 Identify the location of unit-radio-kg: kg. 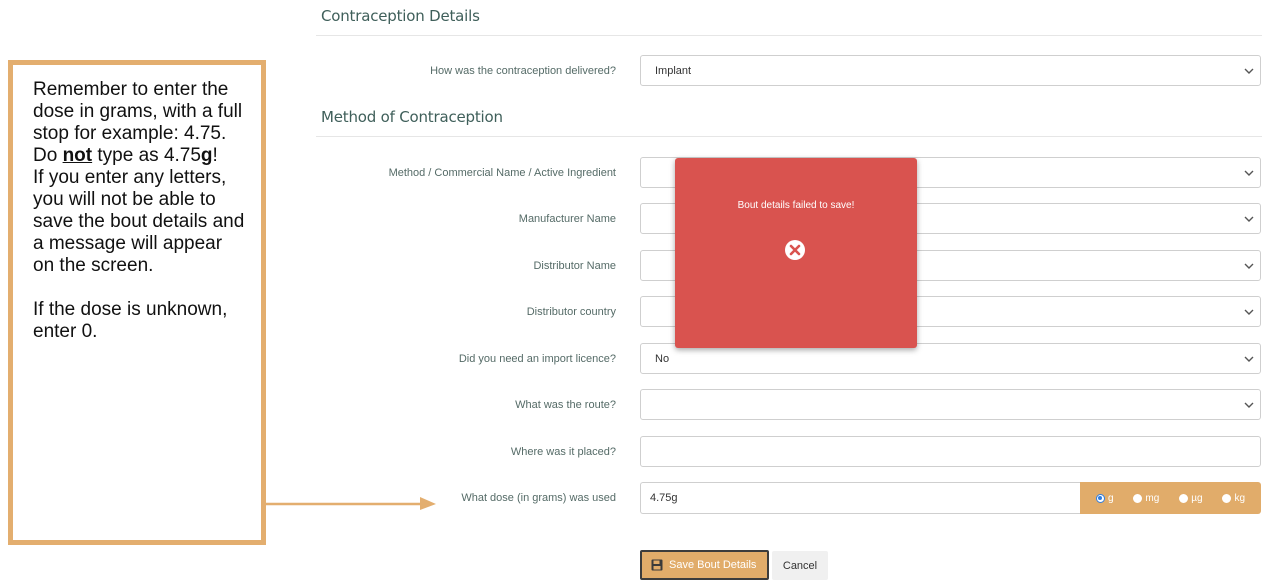
(1233, 498).